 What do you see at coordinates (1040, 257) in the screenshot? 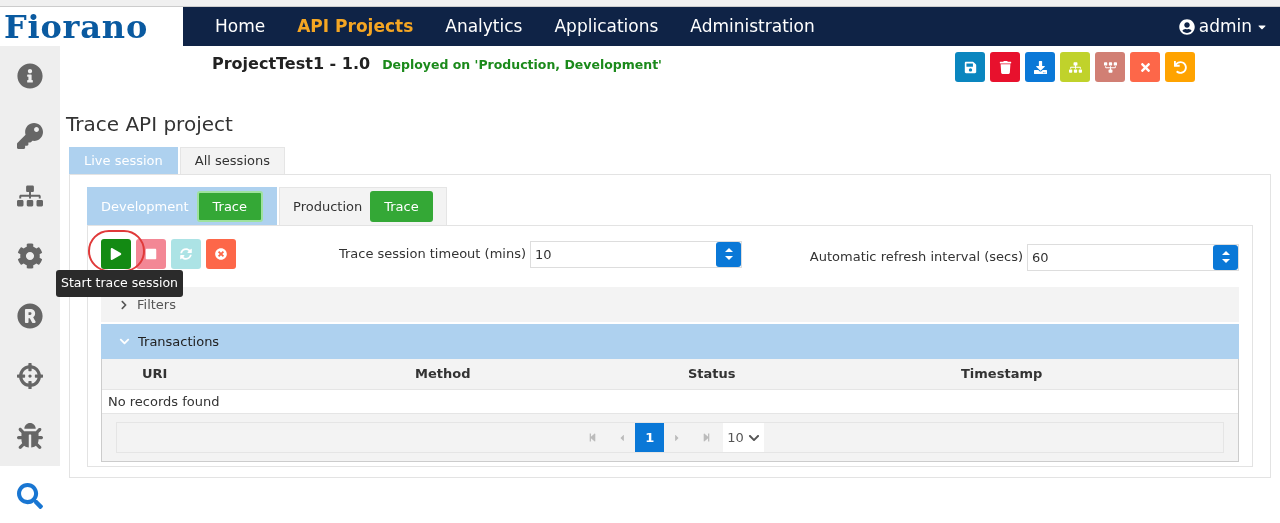
I see `field-value: 60` at bounding box center [1040, 257].